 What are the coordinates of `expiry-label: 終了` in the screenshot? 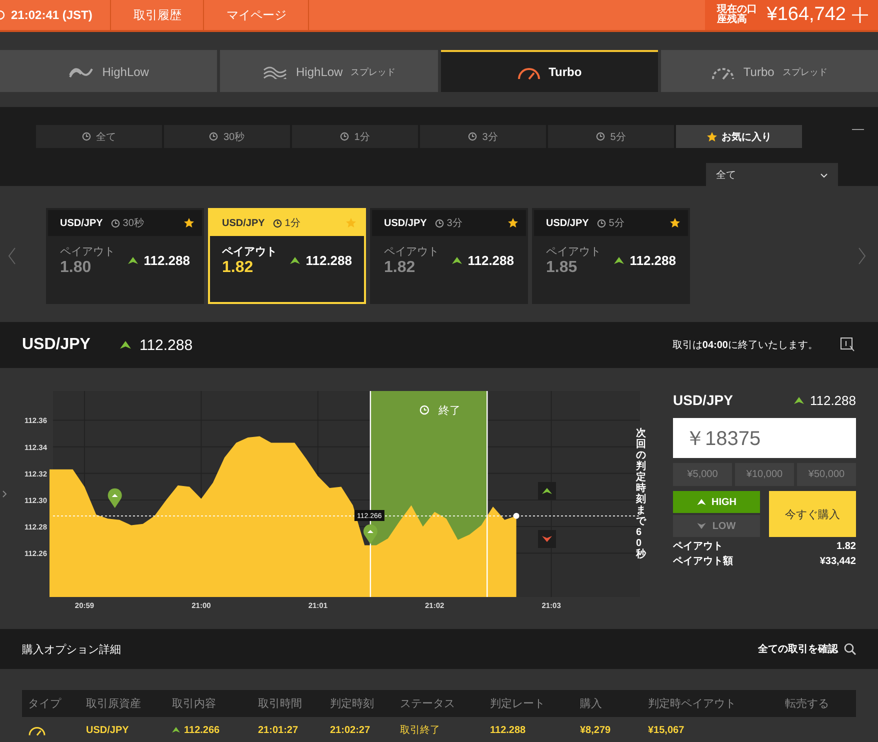 It's located at (449, 411).